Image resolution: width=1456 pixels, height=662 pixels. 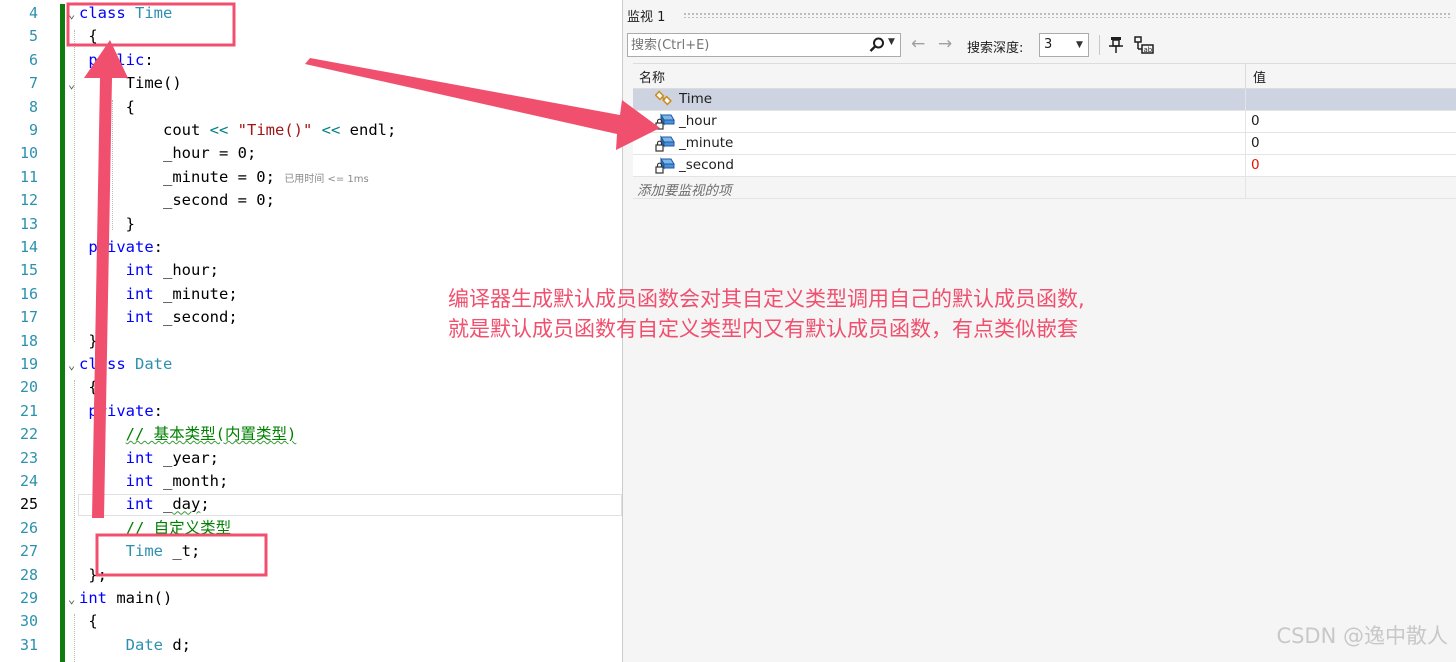 I want to click on watch-row: _hour 0, so click(x=1044, y=122).